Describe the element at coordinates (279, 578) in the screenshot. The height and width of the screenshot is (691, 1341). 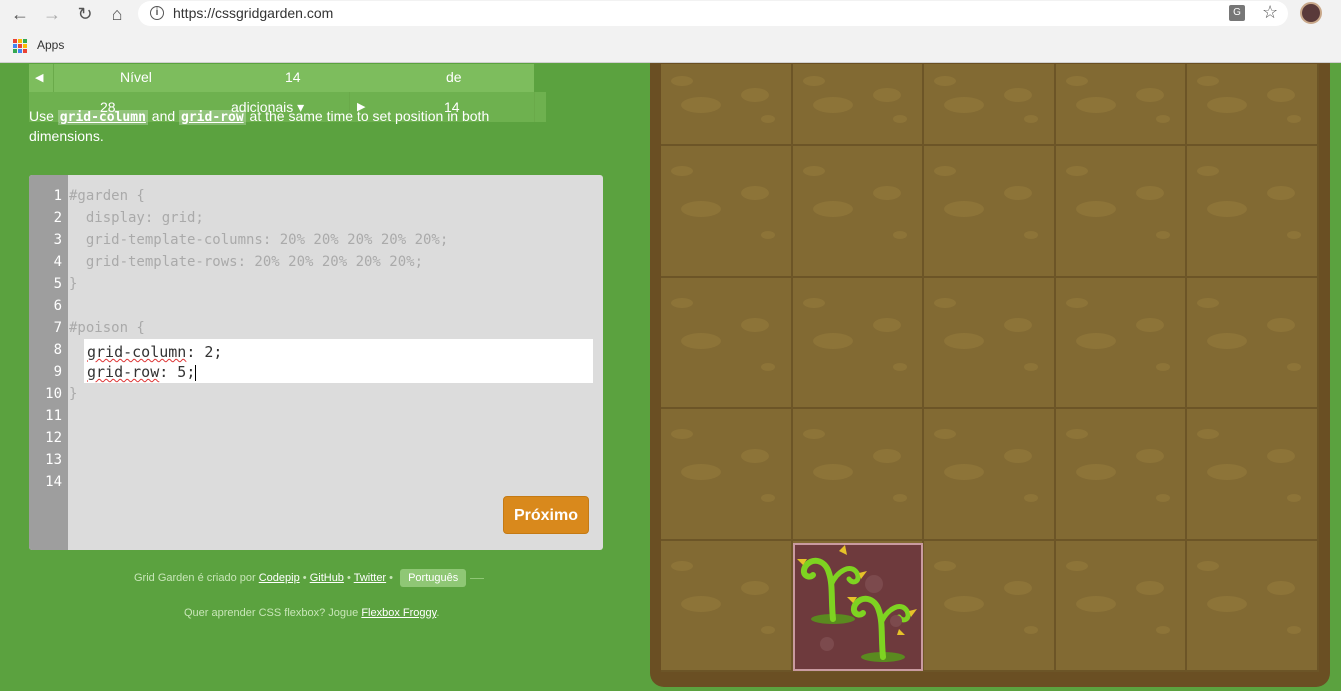
I see `codepip-link: Codepip` at that location.